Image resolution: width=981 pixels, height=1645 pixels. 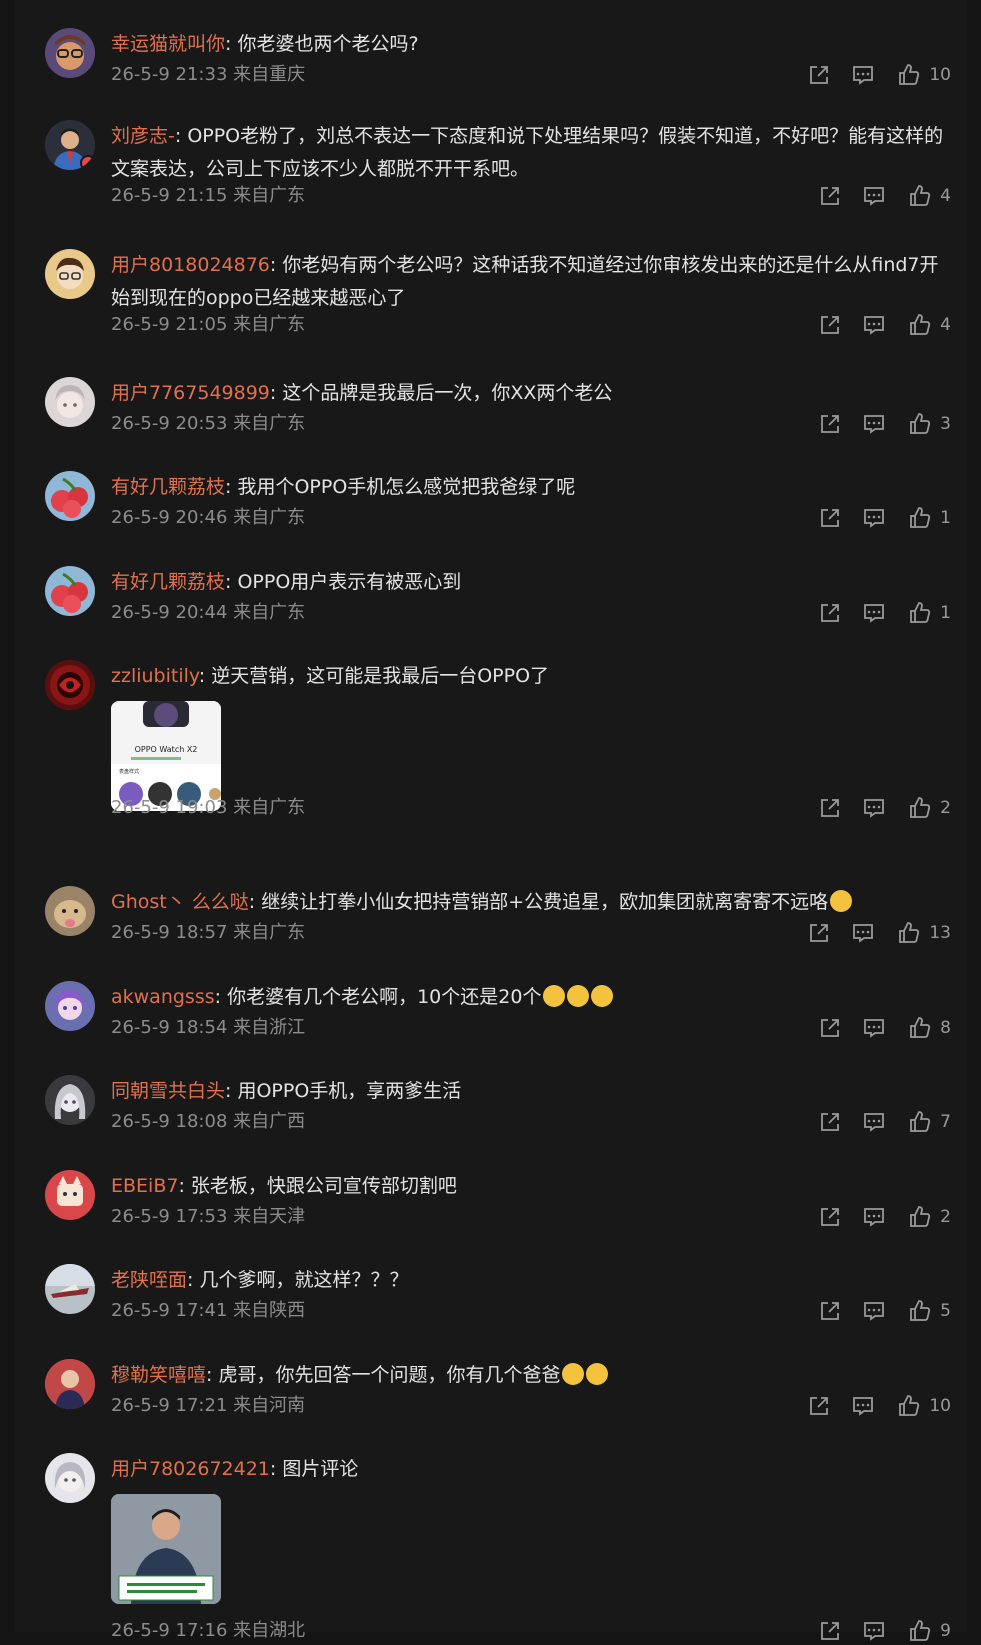 I want to click on like-count: 1, so click(x=945, y=518).